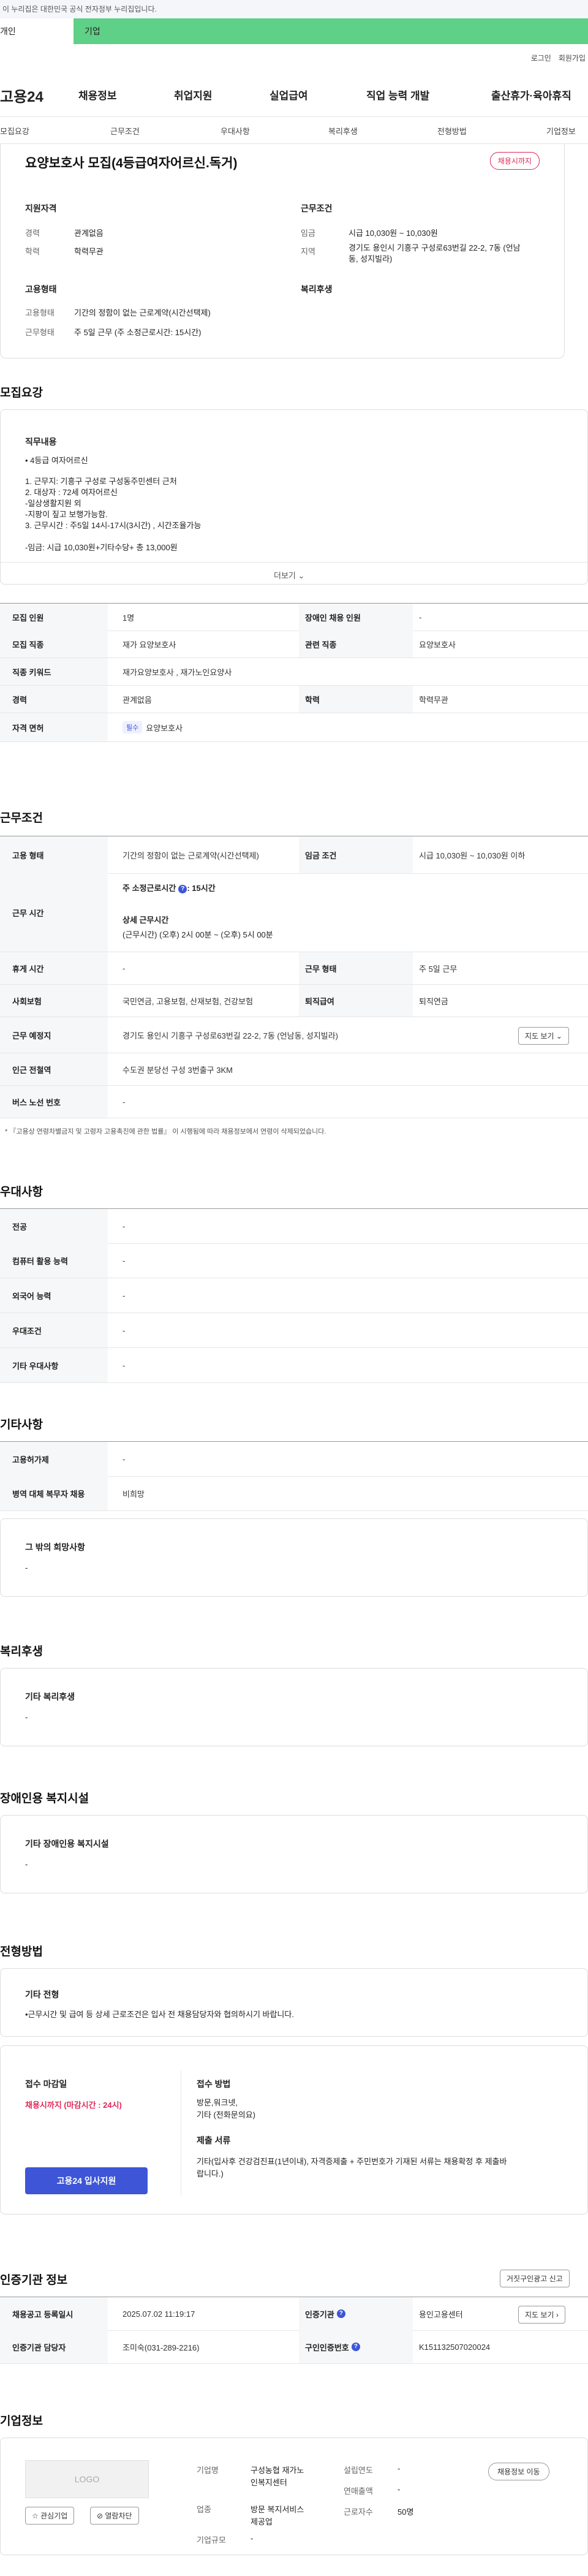 The height and width of the screenshot is (2576, 588). I want to click on apply-button: 고용24 입사지원, so click(87, 2180).